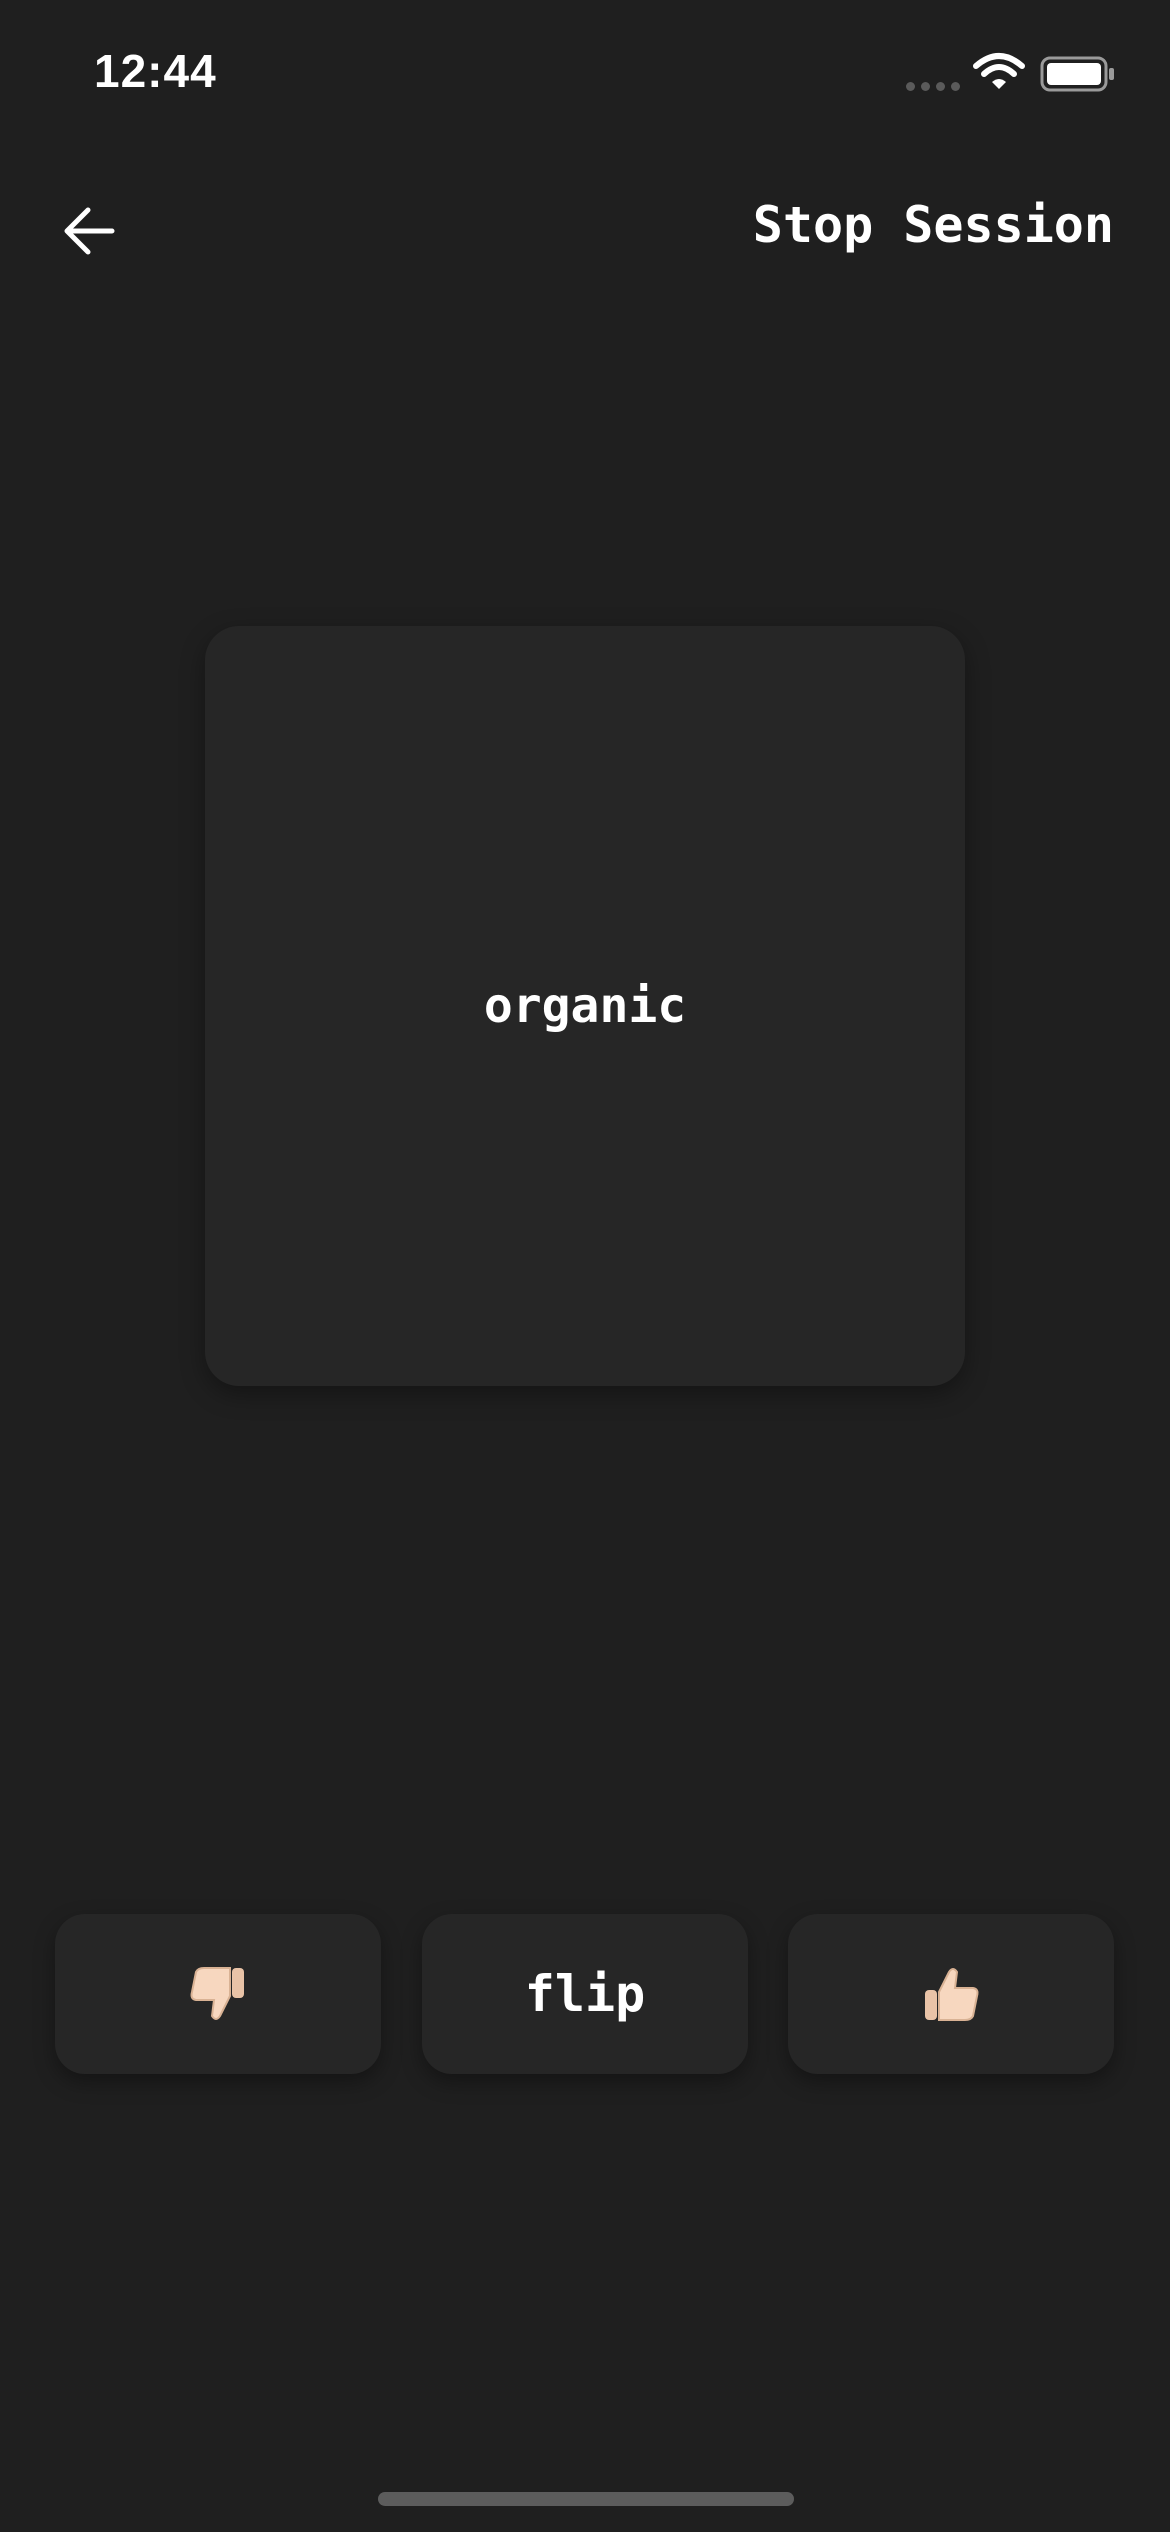 The width and height of the screenshot is (1170, 2532). Describe the element at coordinates (933, 225) in the screenshot. I see `stop-session-button: Stop Session` at that location.